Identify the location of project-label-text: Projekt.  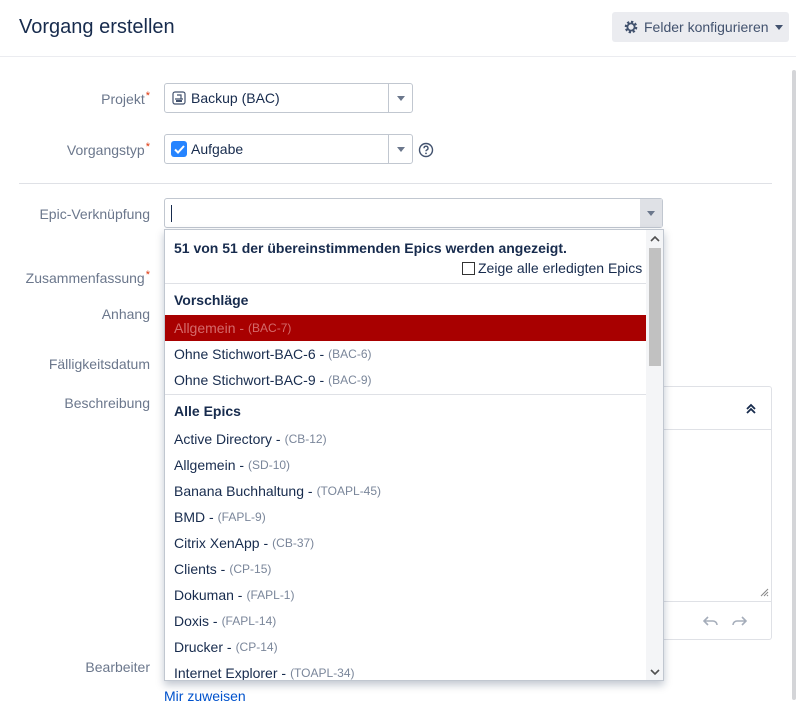
(123, 99).